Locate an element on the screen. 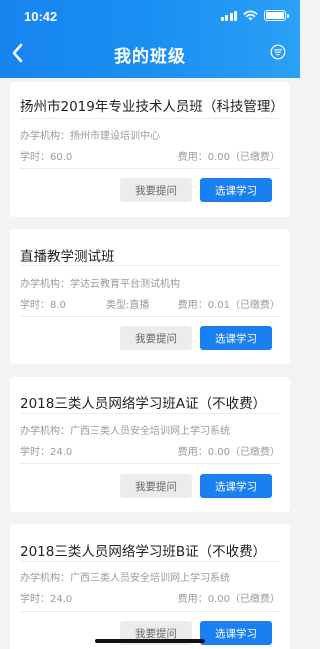  nav-bar: 我的班级 is located at coordinates (150, 53).